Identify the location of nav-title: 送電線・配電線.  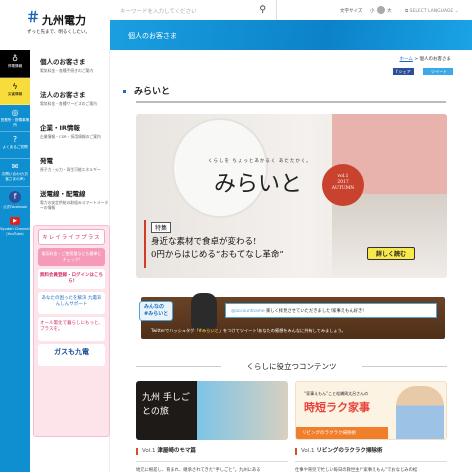
(63, 194).